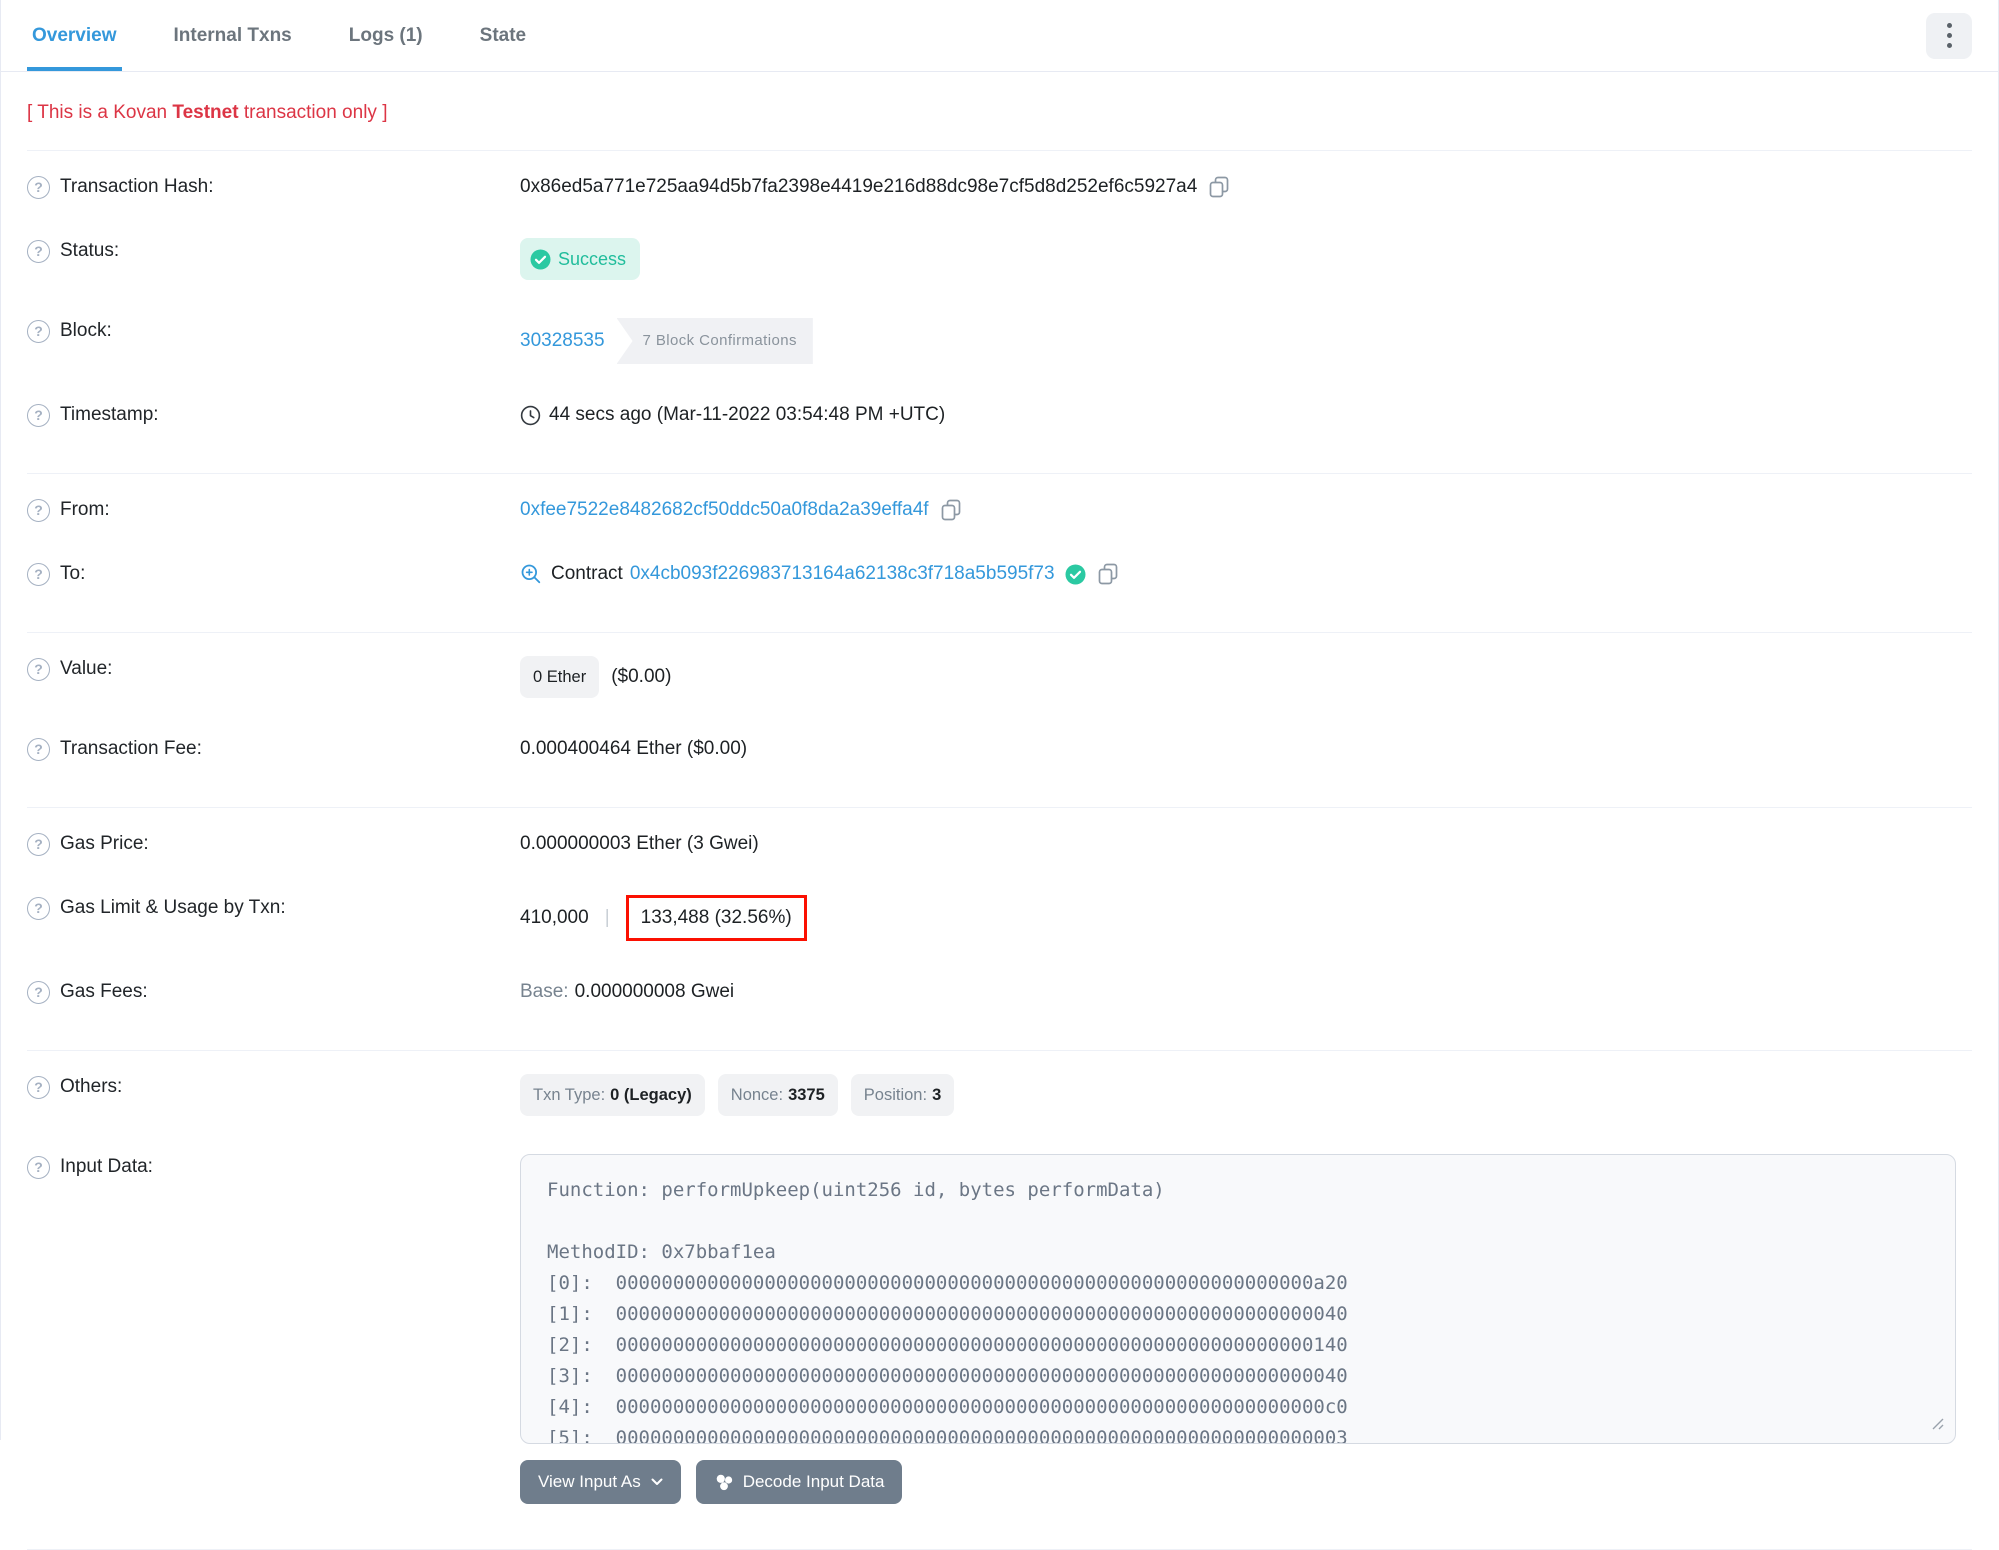 The height and width of the screenshot is (1550, 1999). Describe the element at coordinates (999, 844) in the screenshot. I see `row-gas-price: ? Gas Price: 0.000000003 Ether (3 Gwei)` at that location.